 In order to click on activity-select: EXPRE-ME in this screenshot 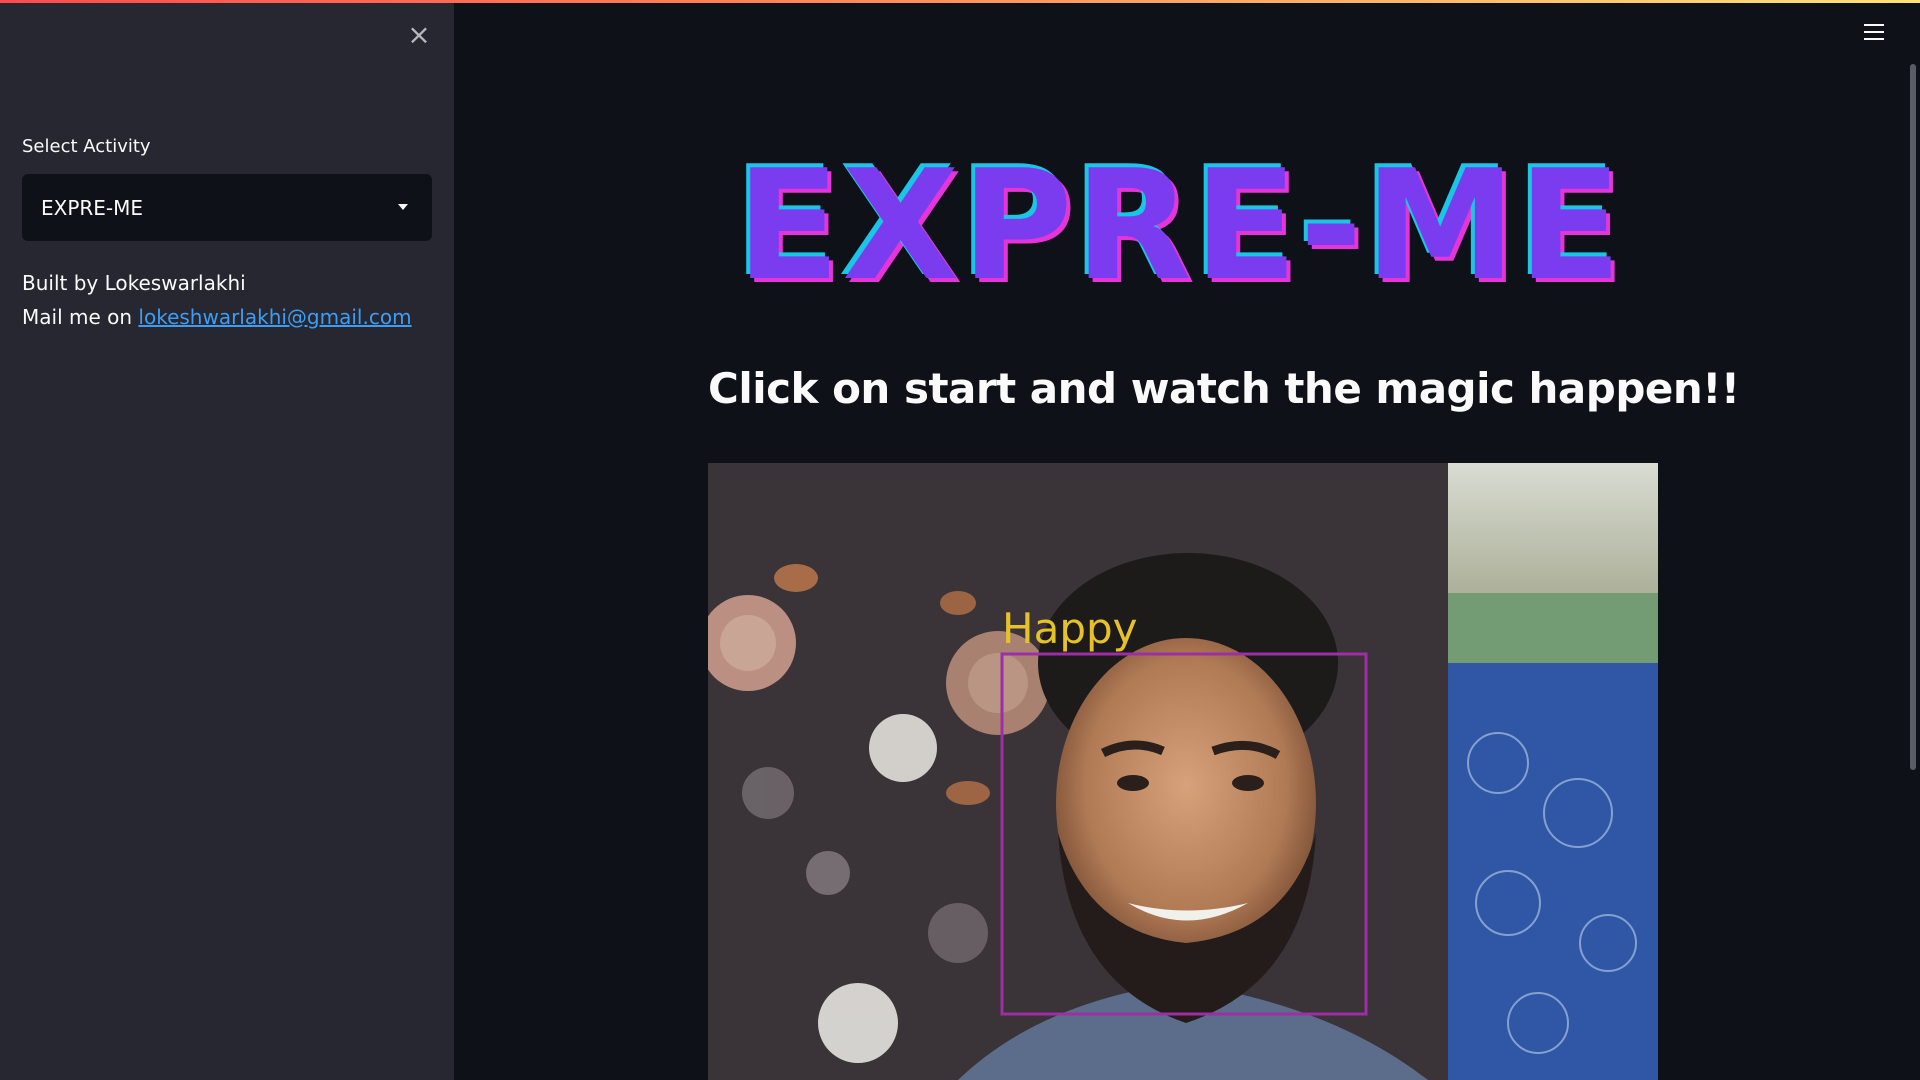, I will do `click(227, 207)`.